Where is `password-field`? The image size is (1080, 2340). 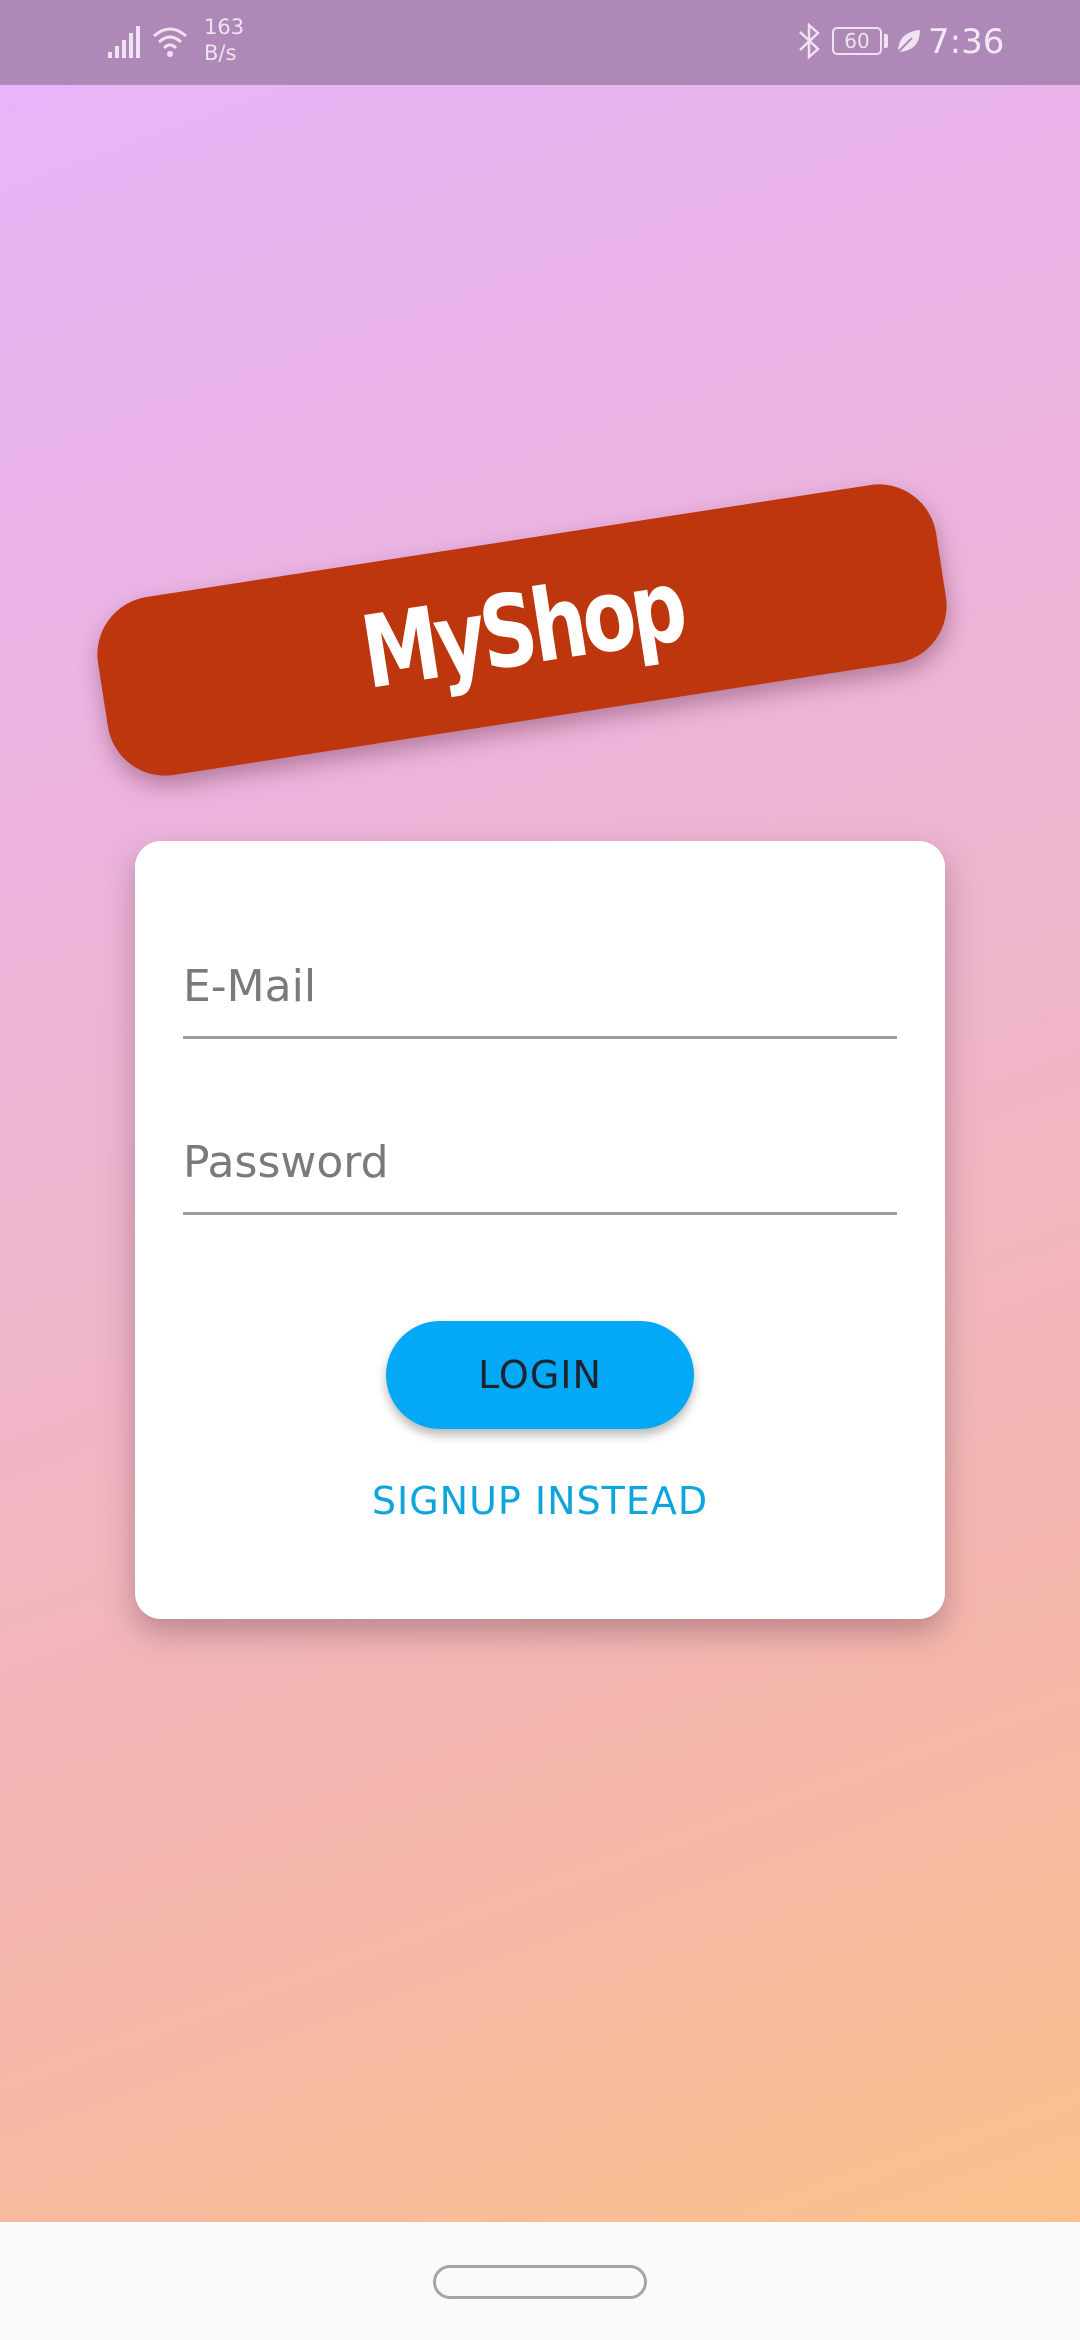 password-field is located at coordinates (540, 1160).